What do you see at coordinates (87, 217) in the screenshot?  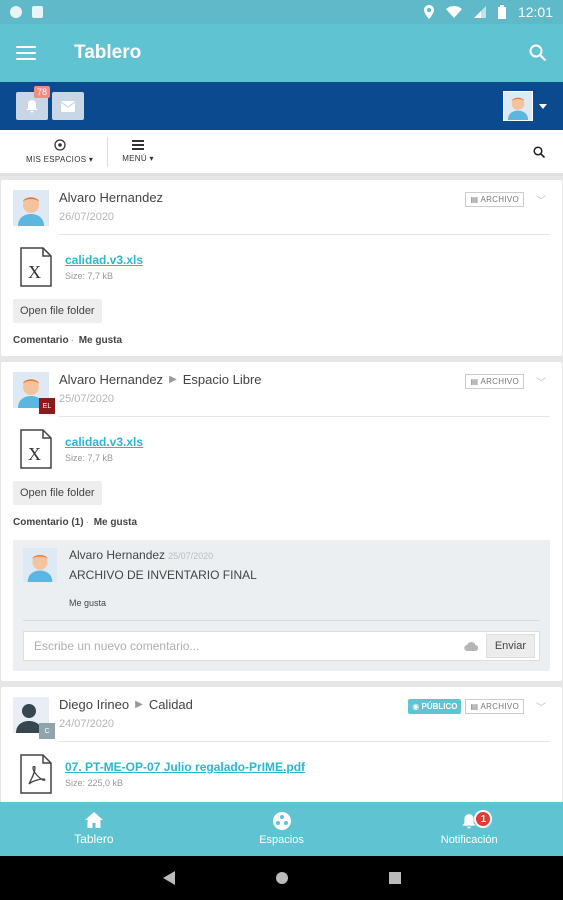 I see `post-date: 26/07/2020` at bounding box center [87, 217].